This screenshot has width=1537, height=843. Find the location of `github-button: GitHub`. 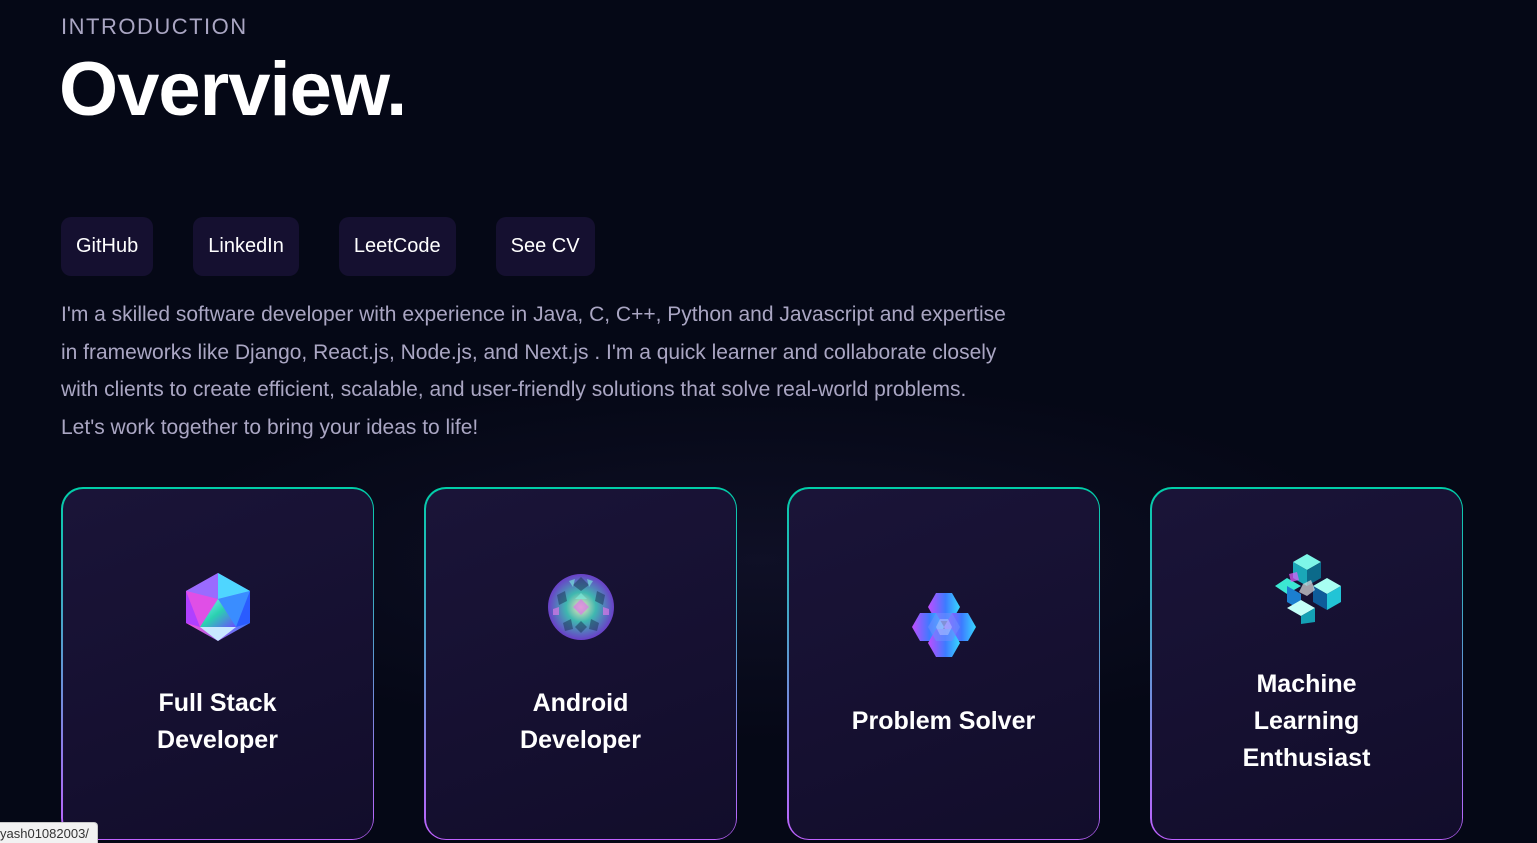

github-button: GitHub is located at coordinates (107, 246).